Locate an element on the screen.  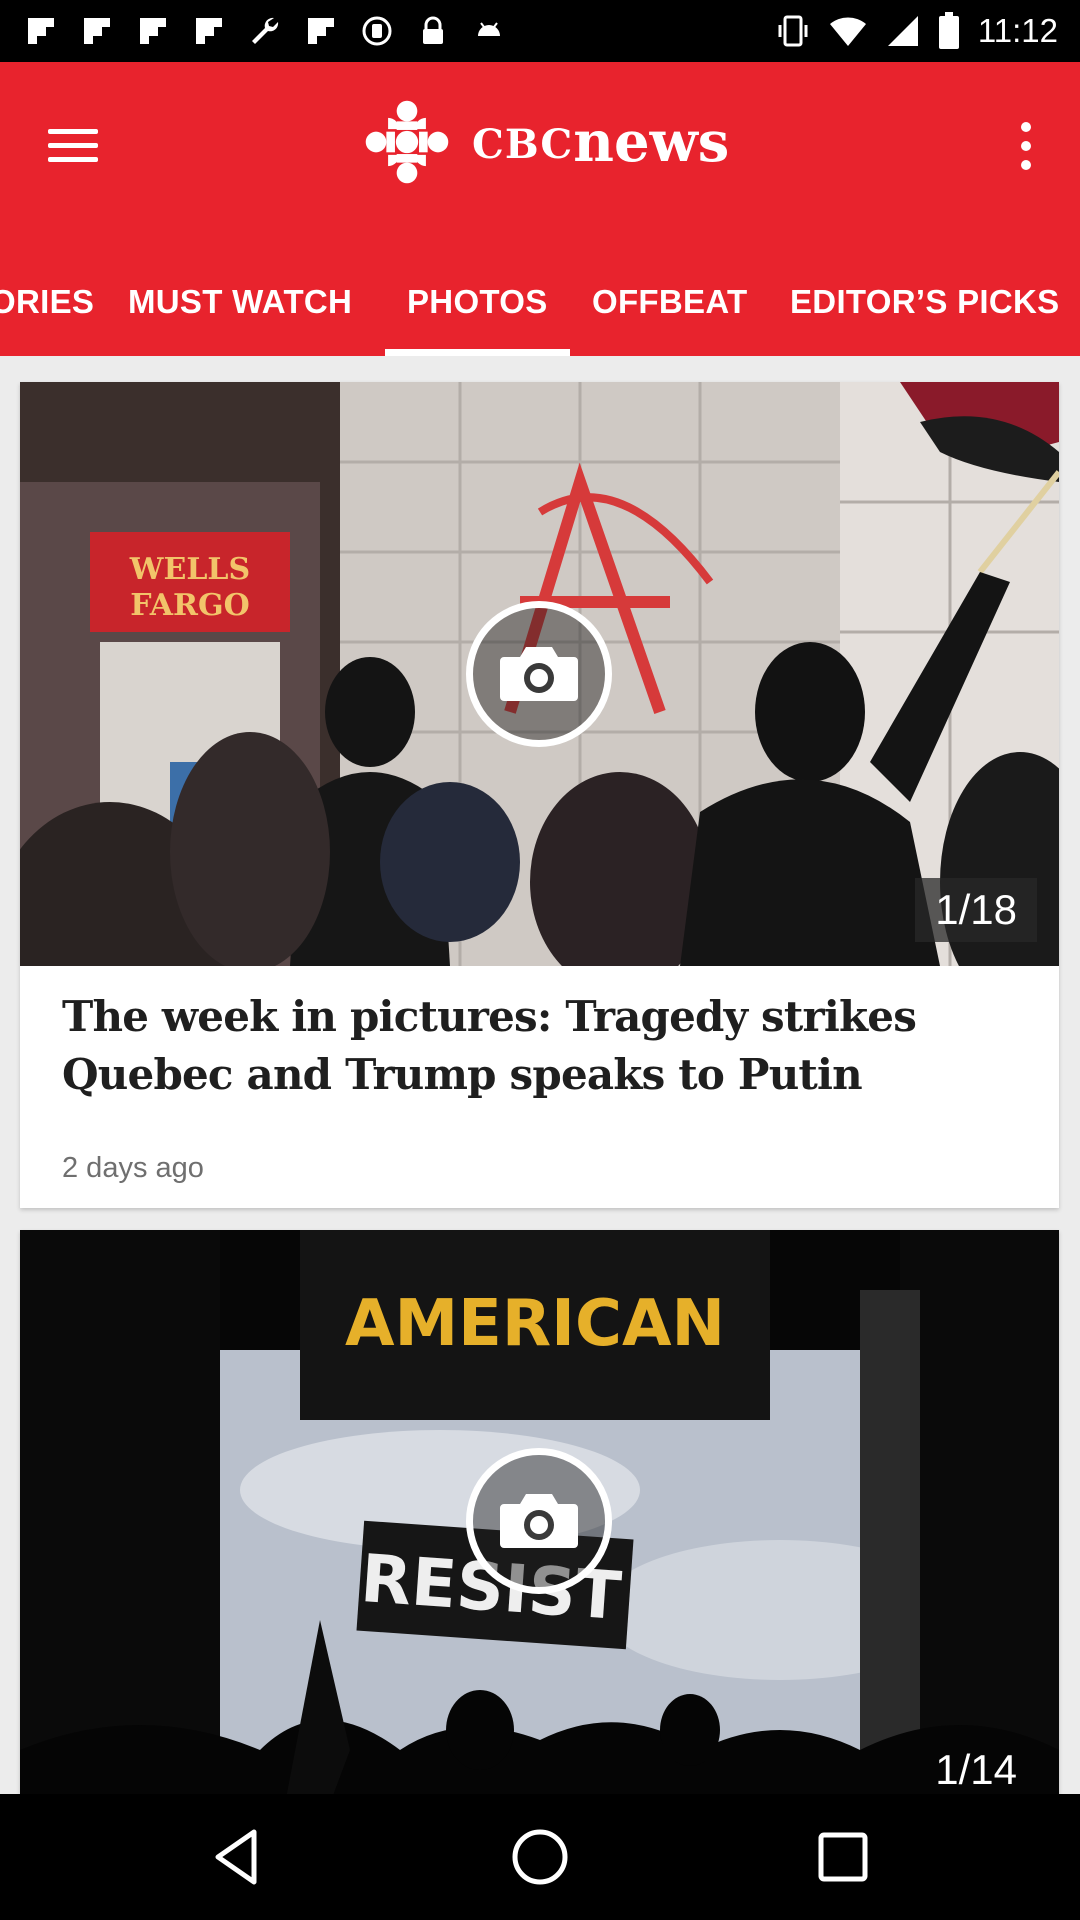
logo-prefix: CBC is located at coordinates (523, 144).